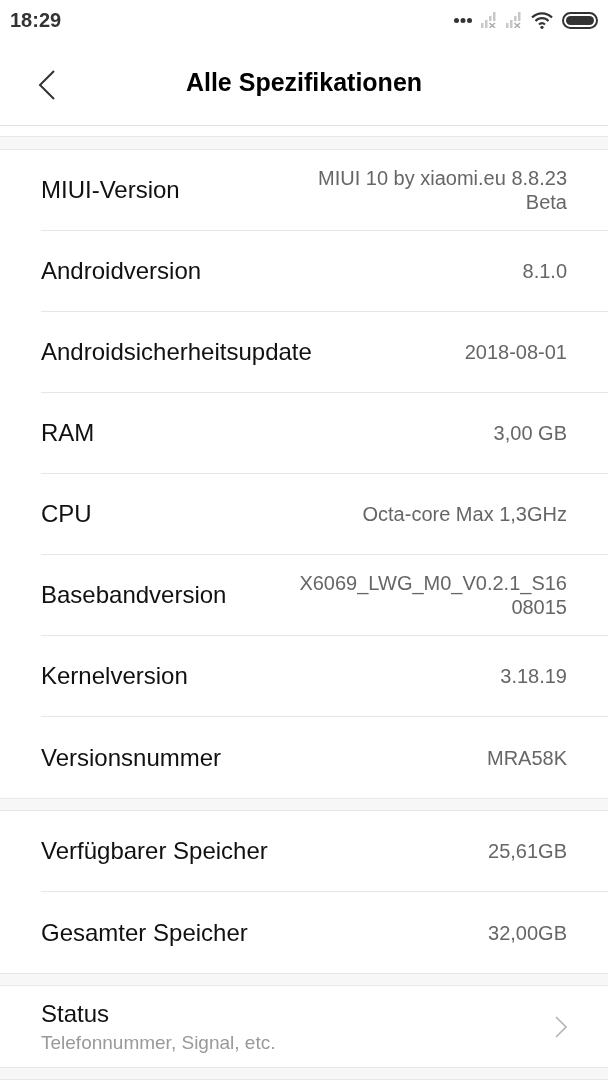  What do you see at coordinates (580, 20) in the screenshot?
I see `battery-icon` at bounding box center [580, 20].